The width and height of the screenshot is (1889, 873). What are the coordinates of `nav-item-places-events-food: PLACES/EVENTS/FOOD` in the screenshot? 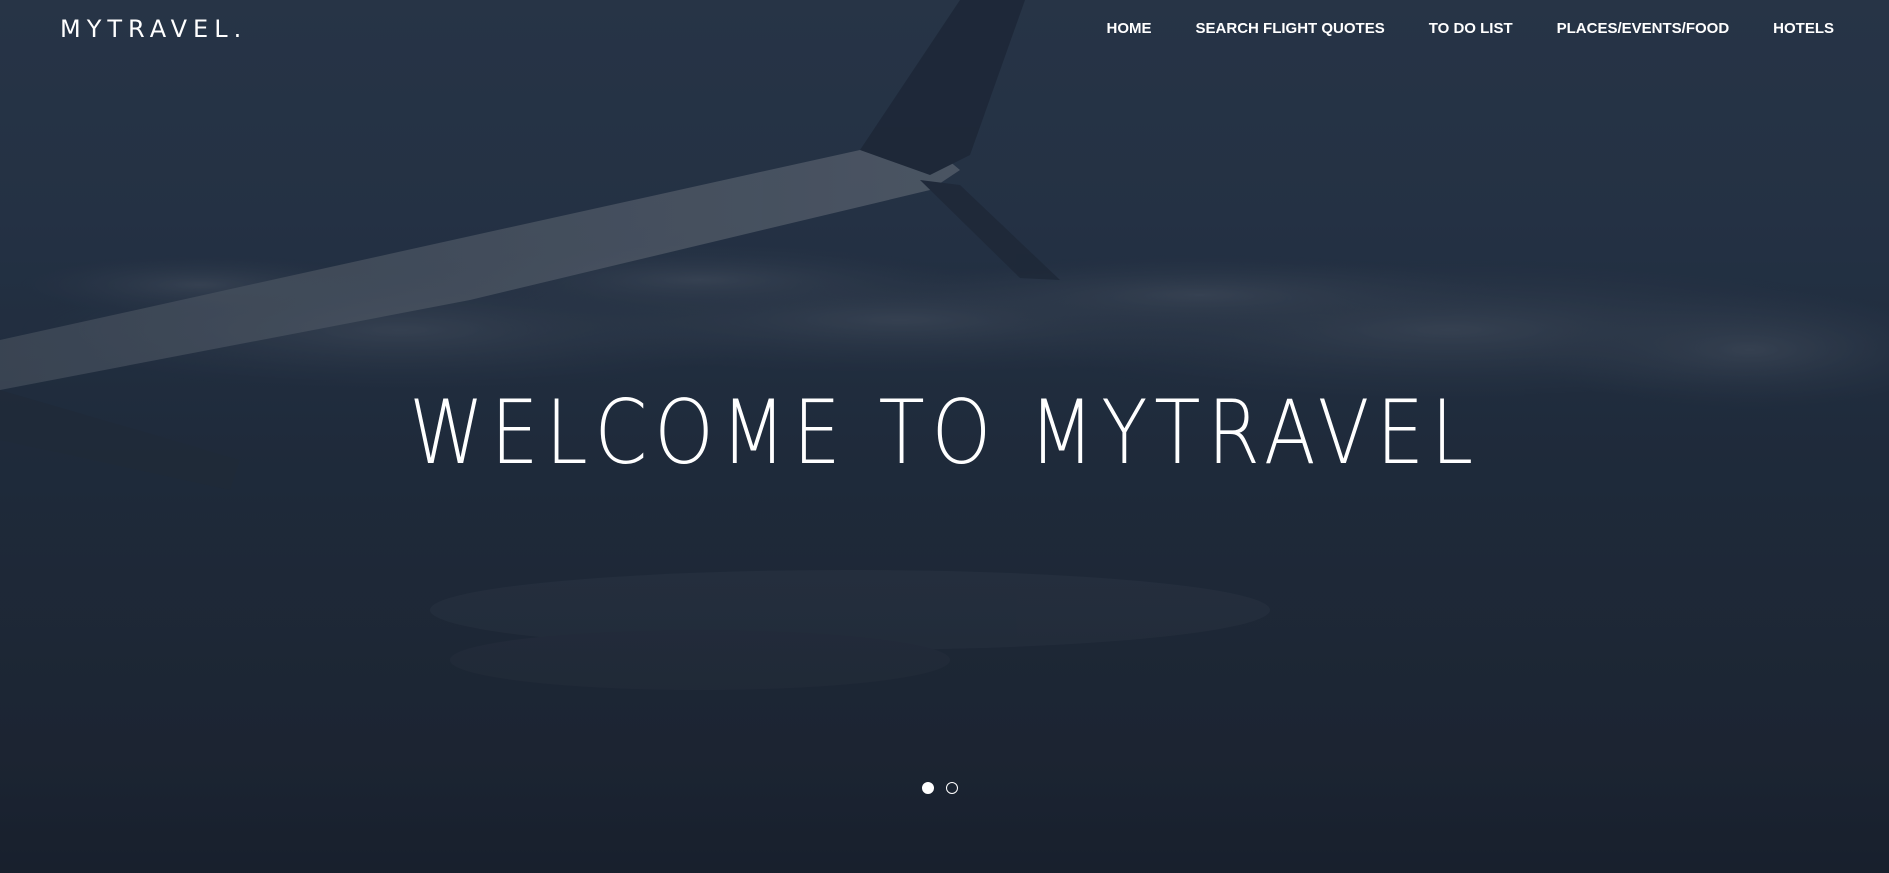 It's located at (1643, 29).